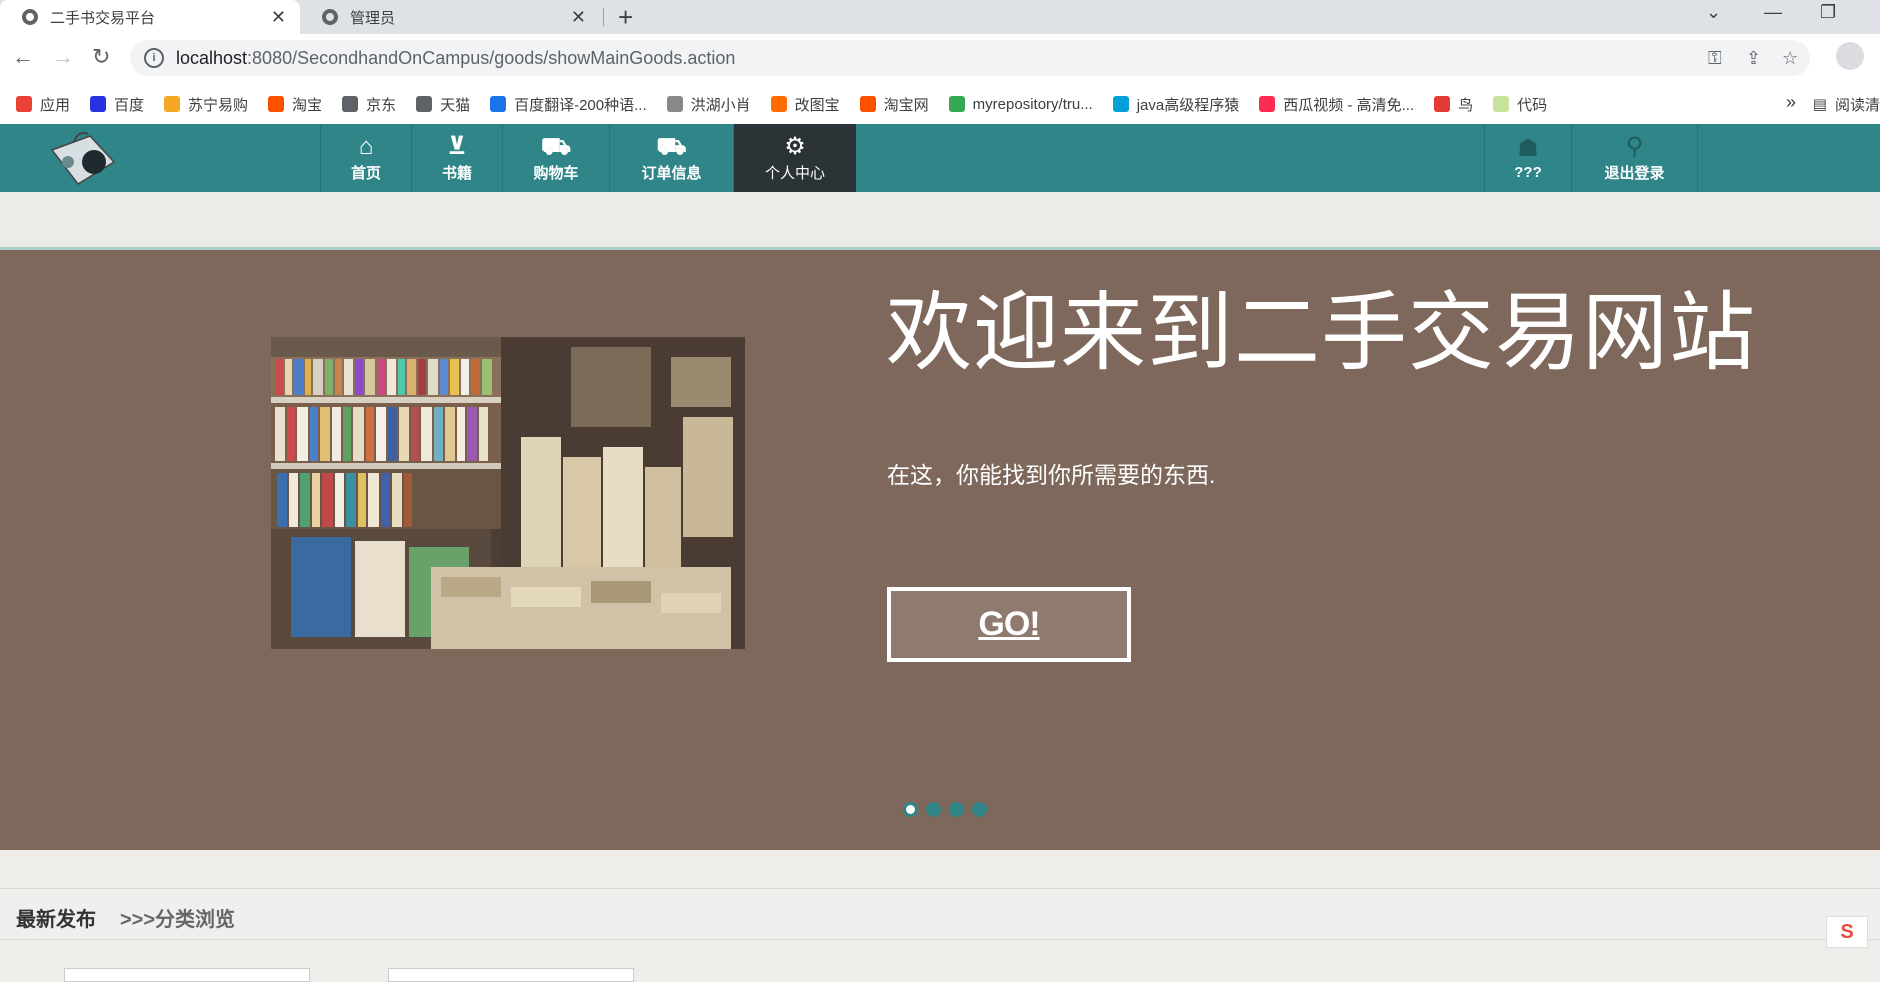 Image resolution: width=1880 pixels, height=982 pixels. Describe the element at coordinates (1773, 12) in the screenshot. I see `minimize-icon: —` at that location.